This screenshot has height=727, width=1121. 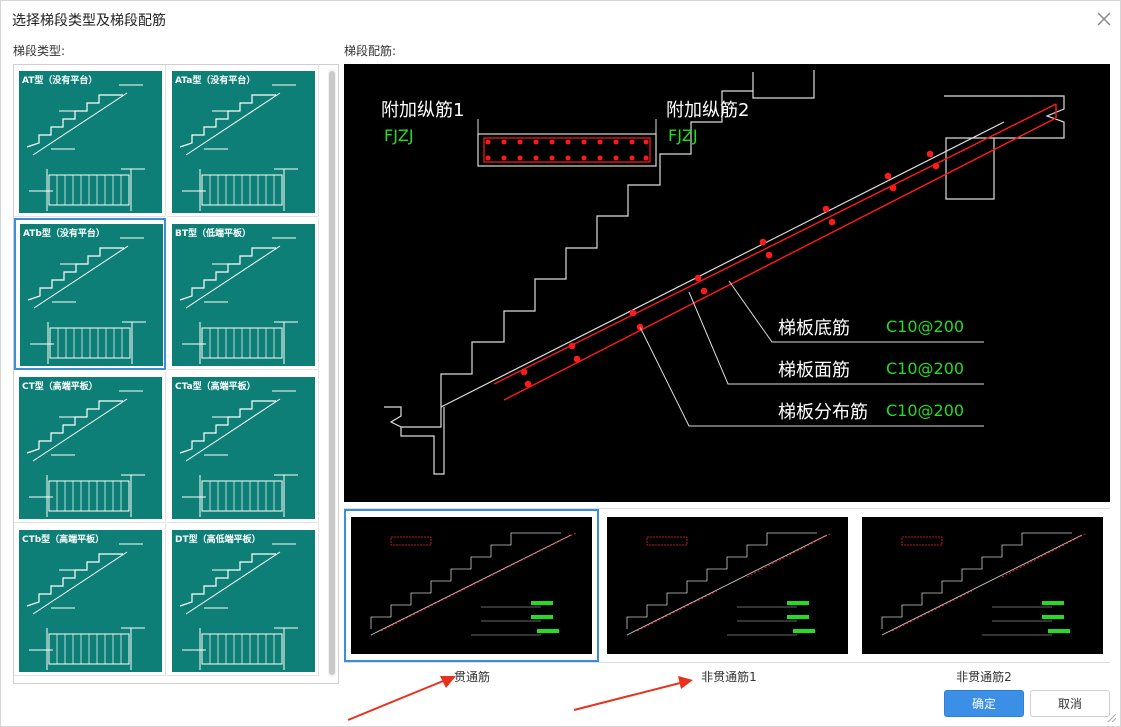 I want to click on stair-type-ctb: CTb型（高端平板）, so click(x=90, y=600).